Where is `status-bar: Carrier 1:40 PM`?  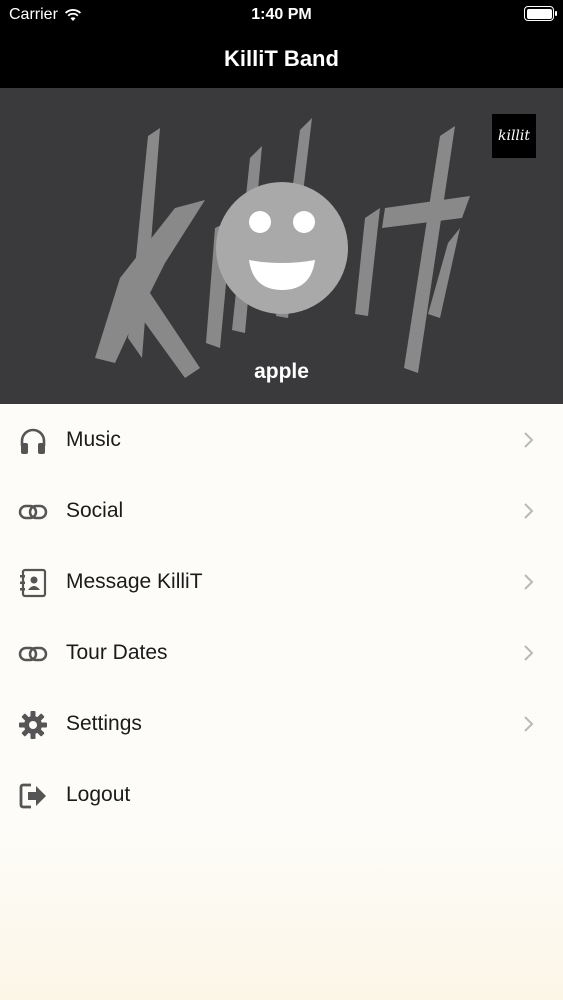
status-bar: Carrier 1:40 PM is located at coordinates (281, 15).